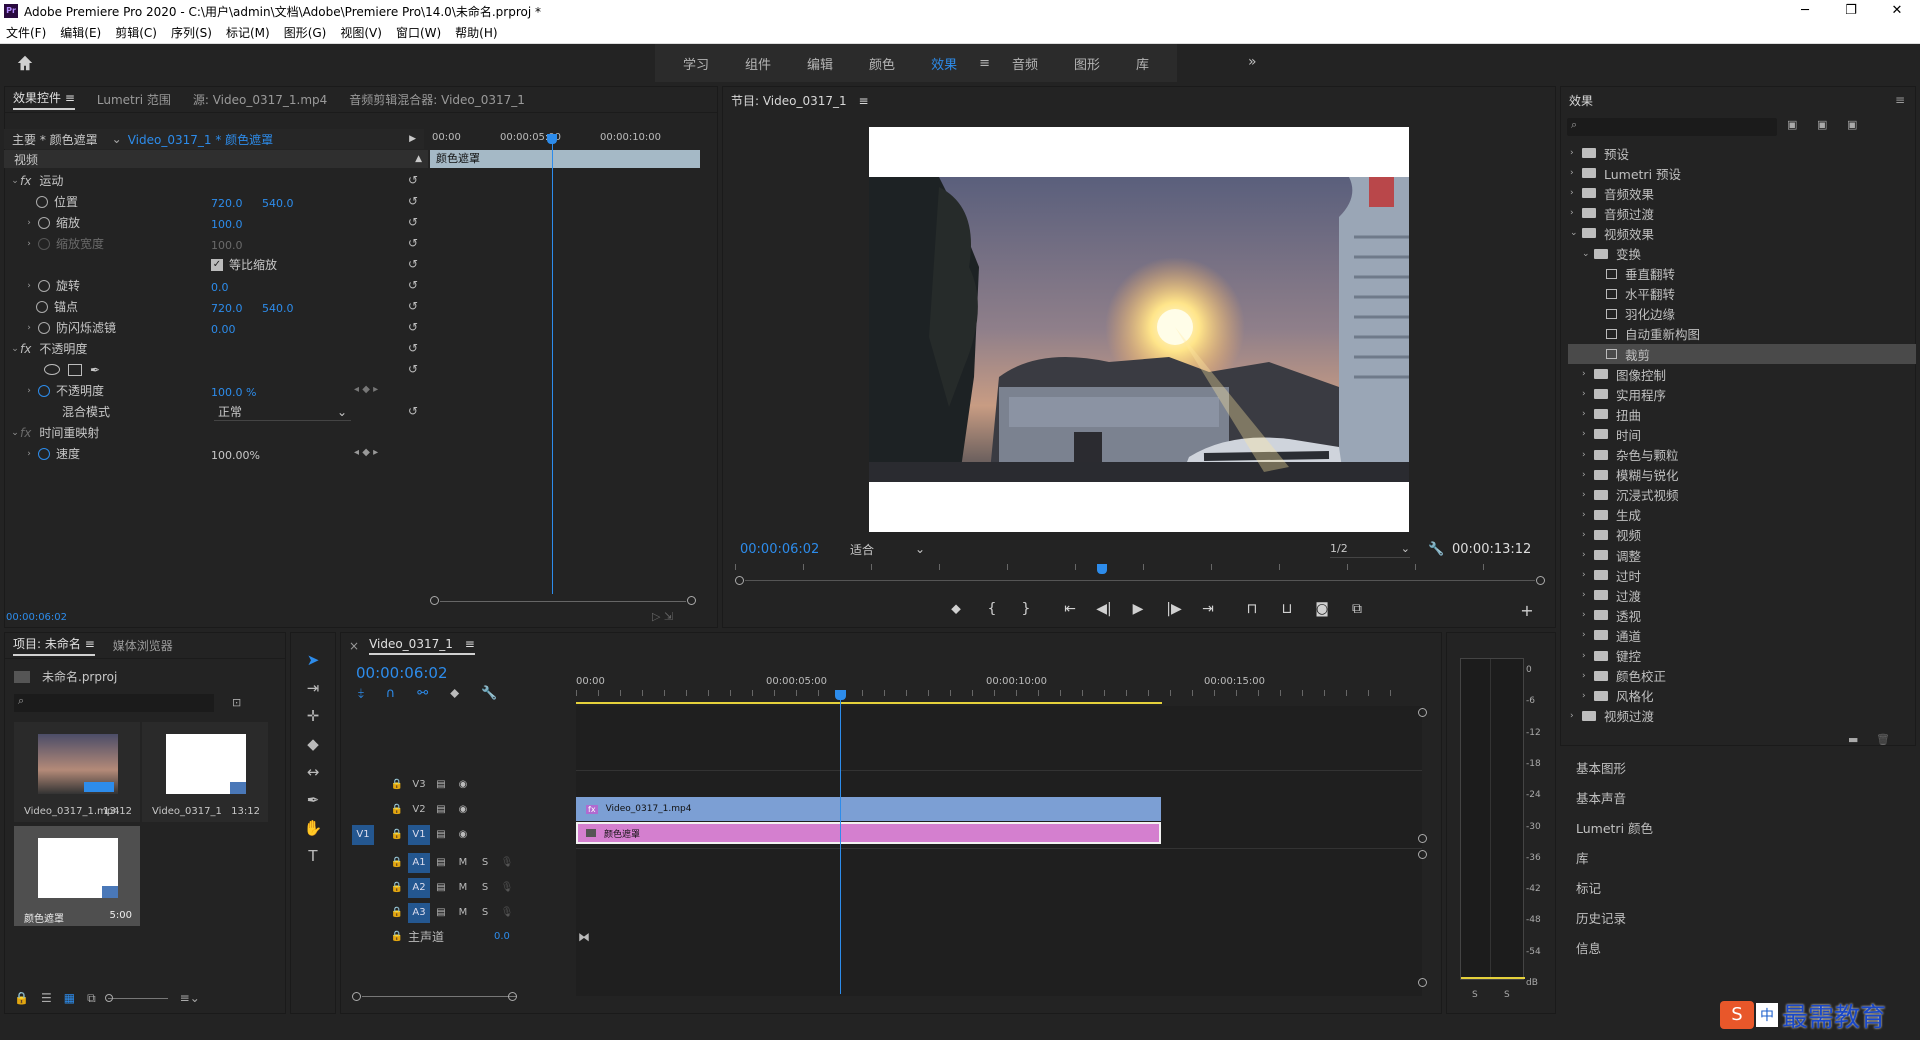 The width and height of the screenshot is (1920, 1040). What do you see at coordinates (887, 549) in the screenshot?
I see `fit-select: 适合 ⌄` at bounding box center [887, 549].